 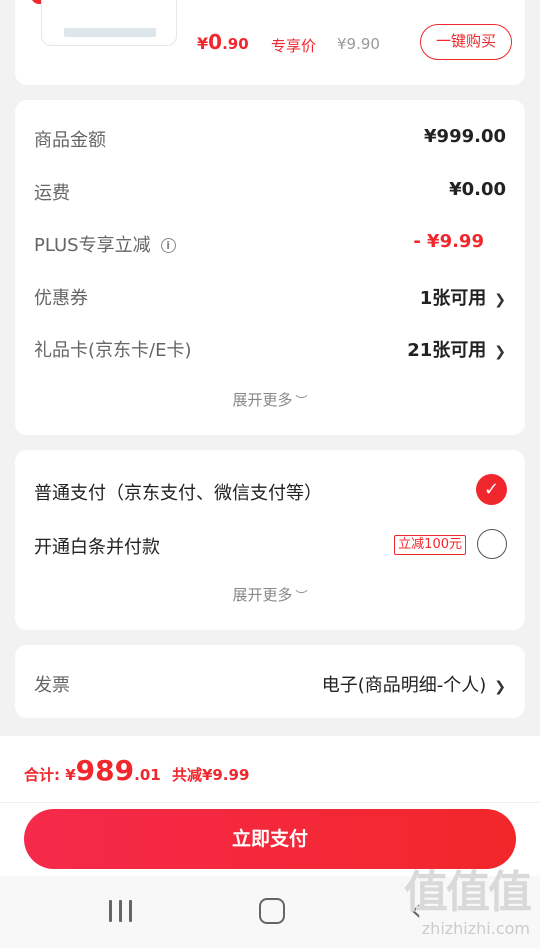 What do you see at coordinates (97, 547) in the screenshot?
I see `payment-option-label: 开通白条并付款` at bounding box center [97, 547].